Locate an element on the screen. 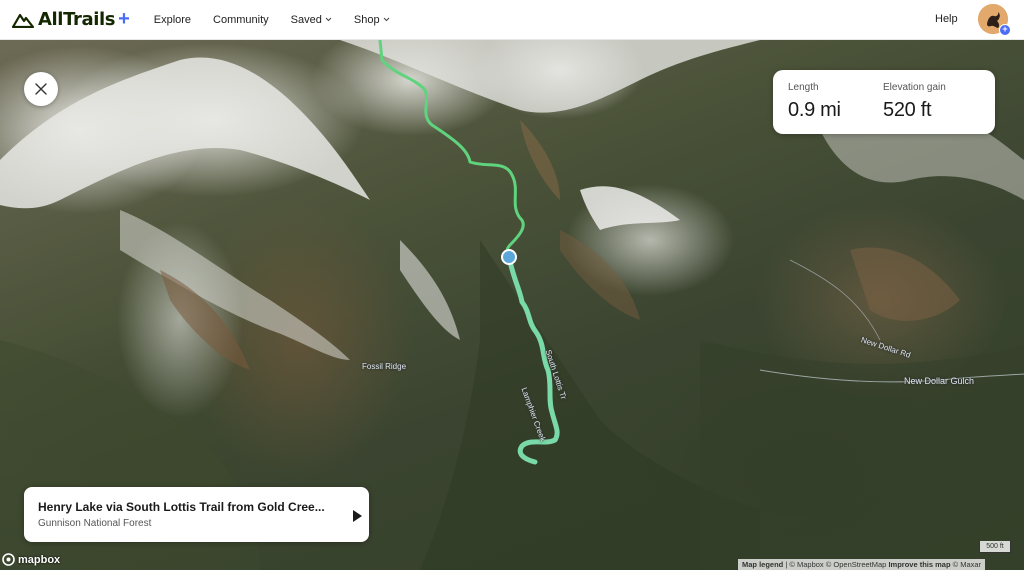 The image size is (1024, 570). improve-map-link: Improve this map is located at coordinates (919, 564).